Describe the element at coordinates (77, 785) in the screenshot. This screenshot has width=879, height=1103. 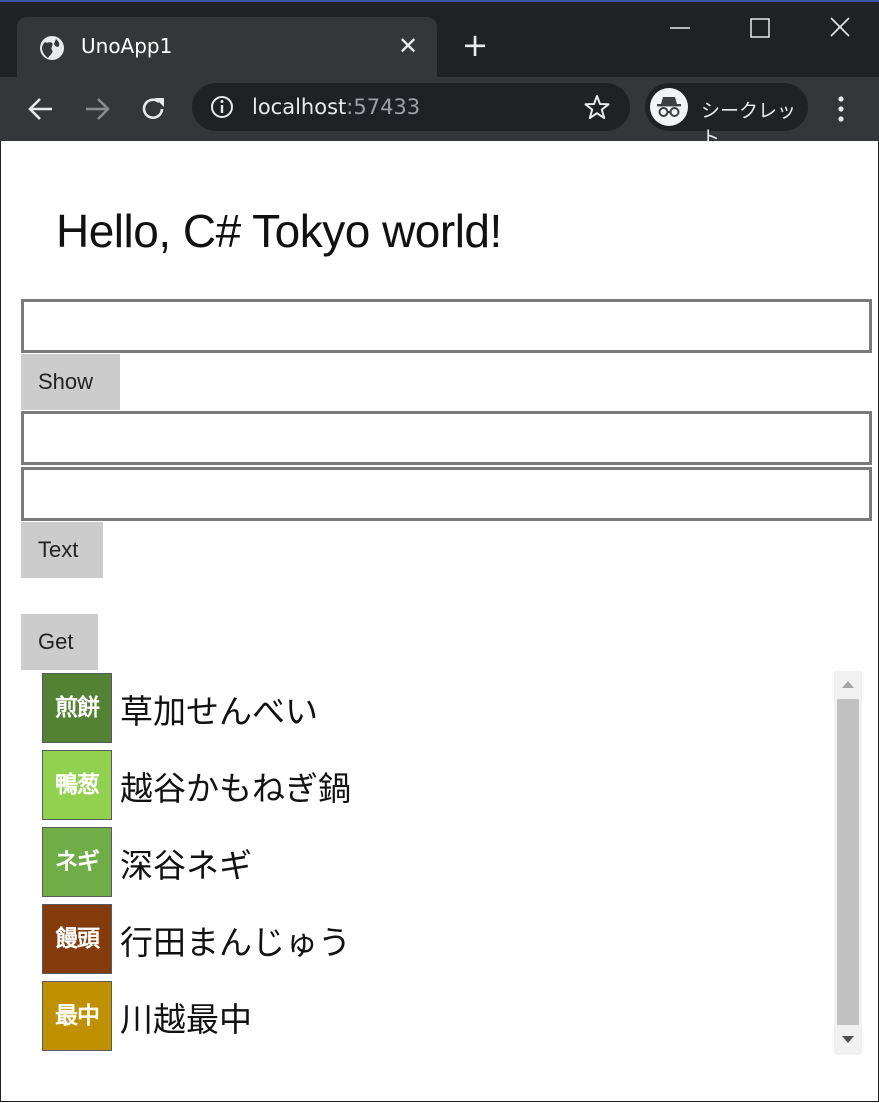
I see `item-badge: 鴨葱` at that location.